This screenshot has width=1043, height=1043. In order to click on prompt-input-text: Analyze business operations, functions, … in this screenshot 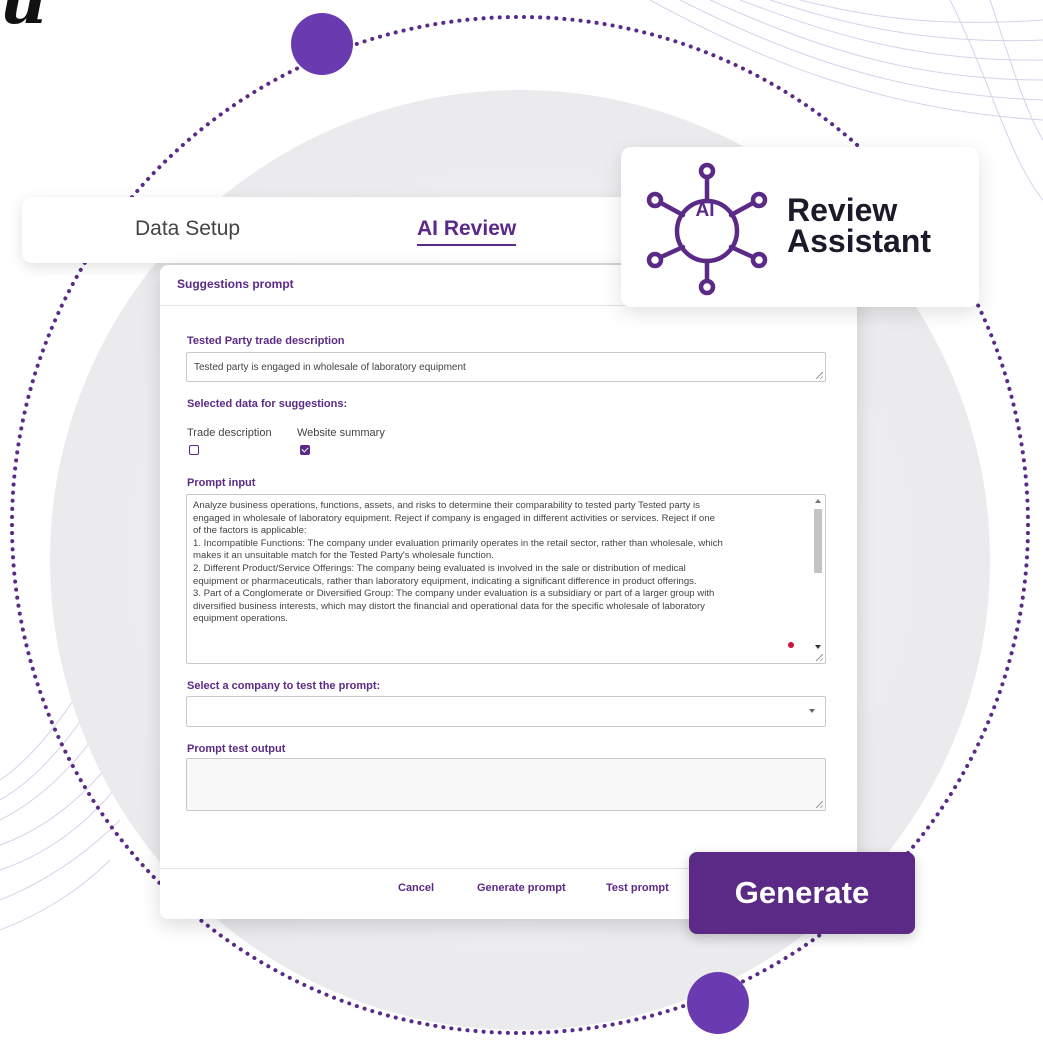, I will do `click(498, 579)`.